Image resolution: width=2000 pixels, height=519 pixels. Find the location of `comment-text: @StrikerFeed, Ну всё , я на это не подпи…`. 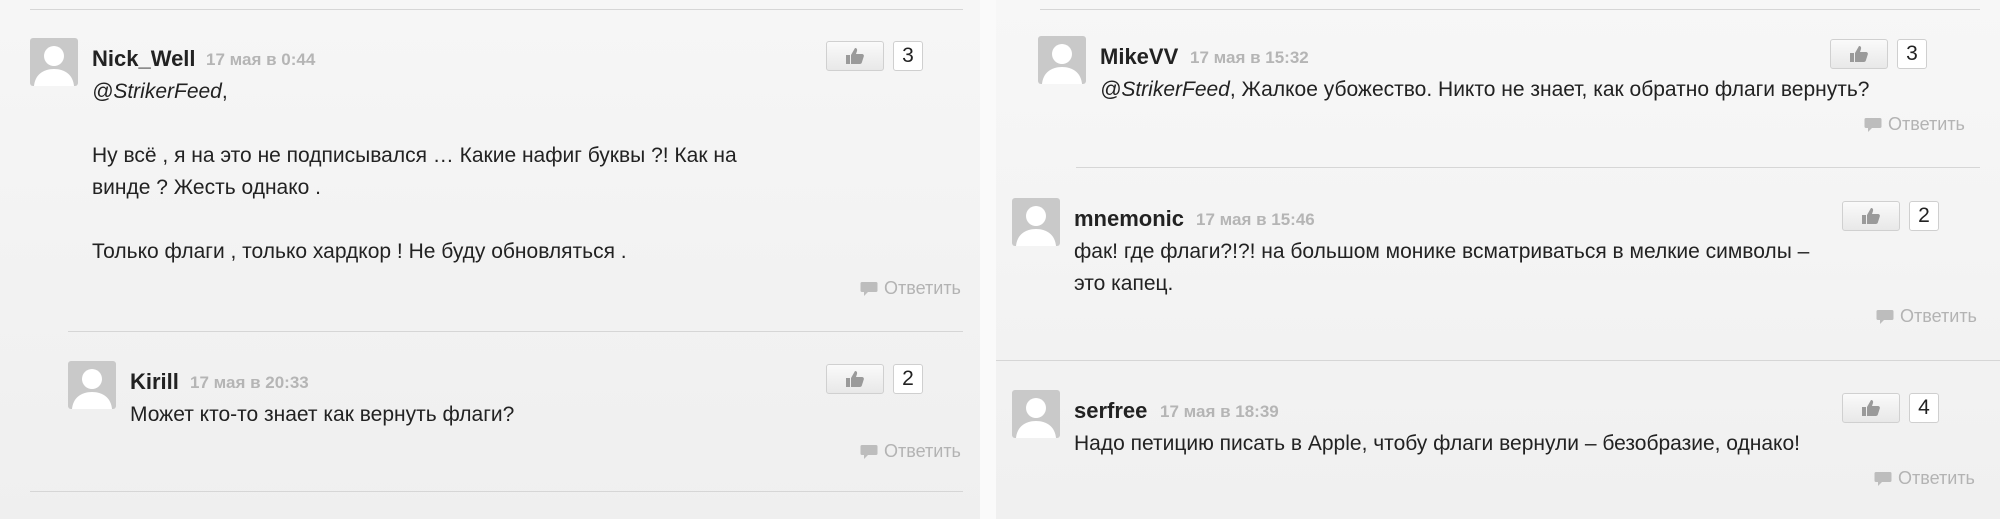

comment-text: @StrikerFeed, Ну всё , я на это не подпи… is located at coordinates (437, 172).